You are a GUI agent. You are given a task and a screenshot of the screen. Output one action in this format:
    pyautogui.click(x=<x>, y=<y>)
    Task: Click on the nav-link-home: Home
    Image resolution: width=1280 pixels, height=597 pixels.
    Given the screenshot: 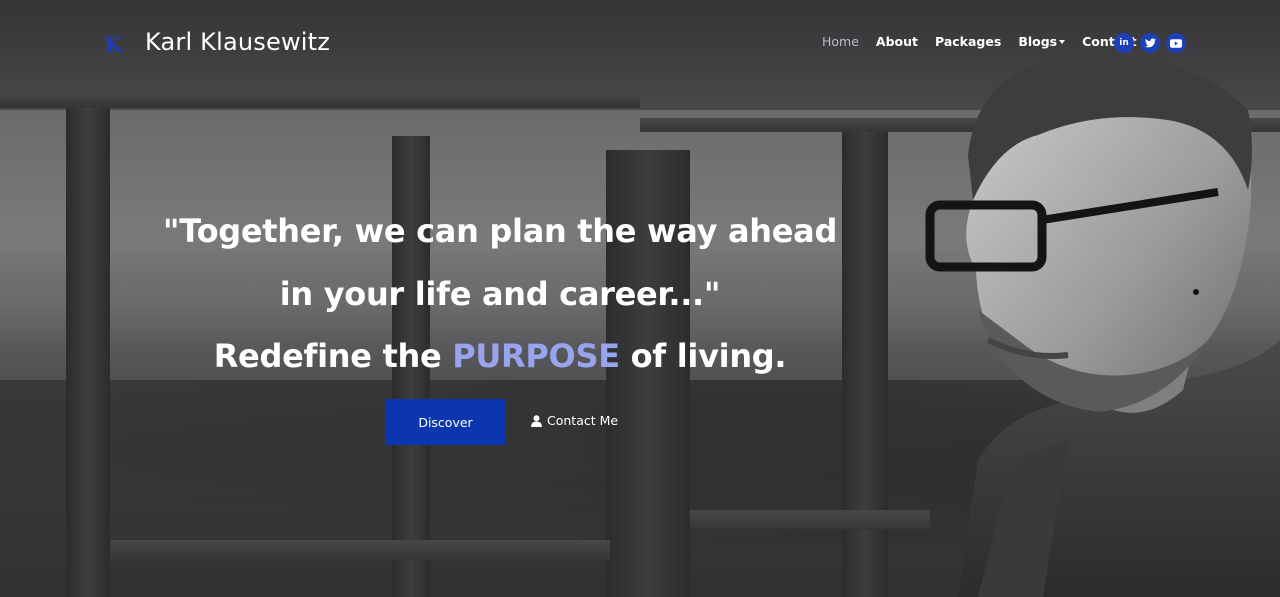 What is the action you would take?
    pyautogui.click(x=840, y=41)
    